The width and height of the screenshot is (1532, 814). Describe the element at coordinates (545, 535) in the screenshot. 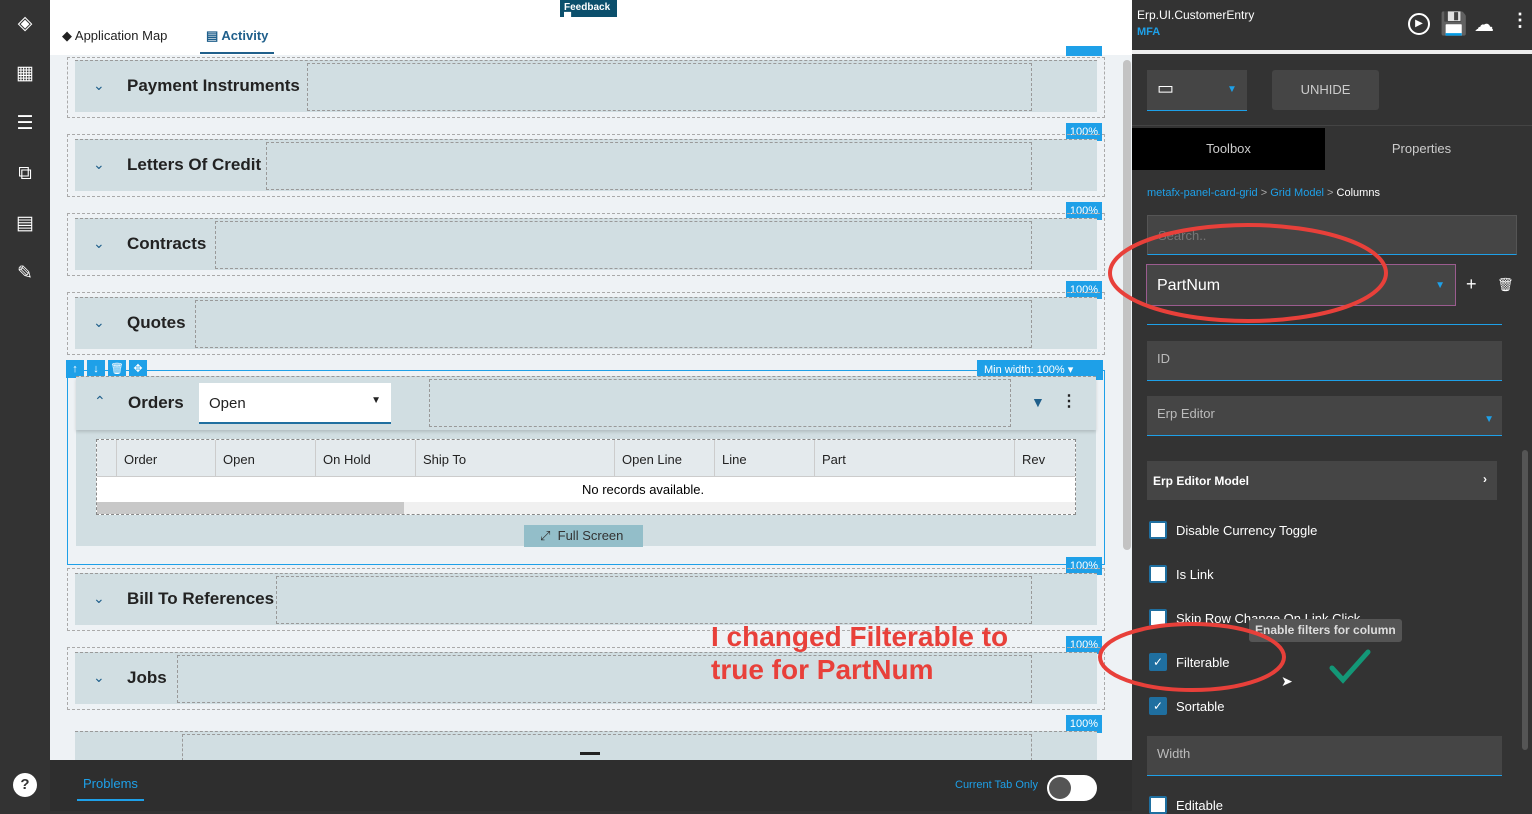

I see `expand-icon: ⤢` at that location.